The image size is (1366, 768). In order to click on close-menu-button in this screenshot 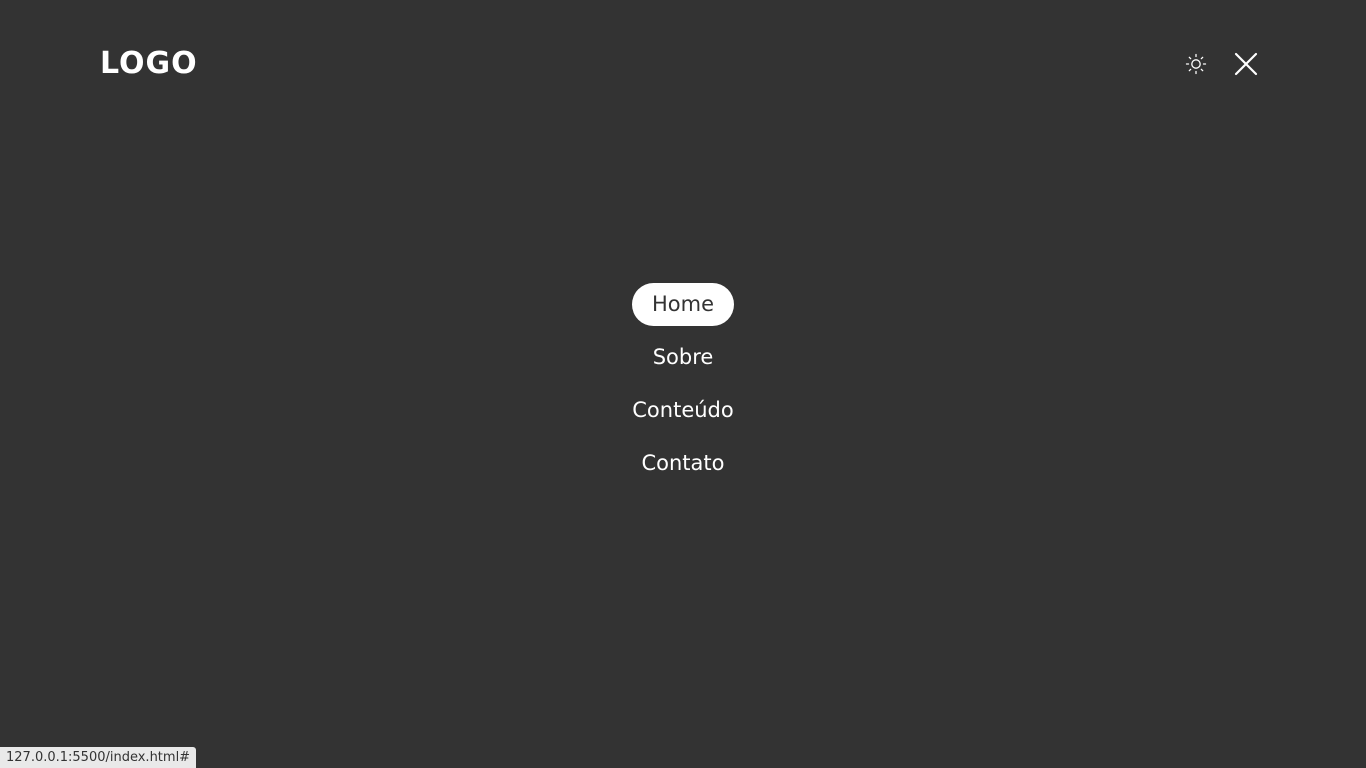, I will do `click(1246, 64)`.